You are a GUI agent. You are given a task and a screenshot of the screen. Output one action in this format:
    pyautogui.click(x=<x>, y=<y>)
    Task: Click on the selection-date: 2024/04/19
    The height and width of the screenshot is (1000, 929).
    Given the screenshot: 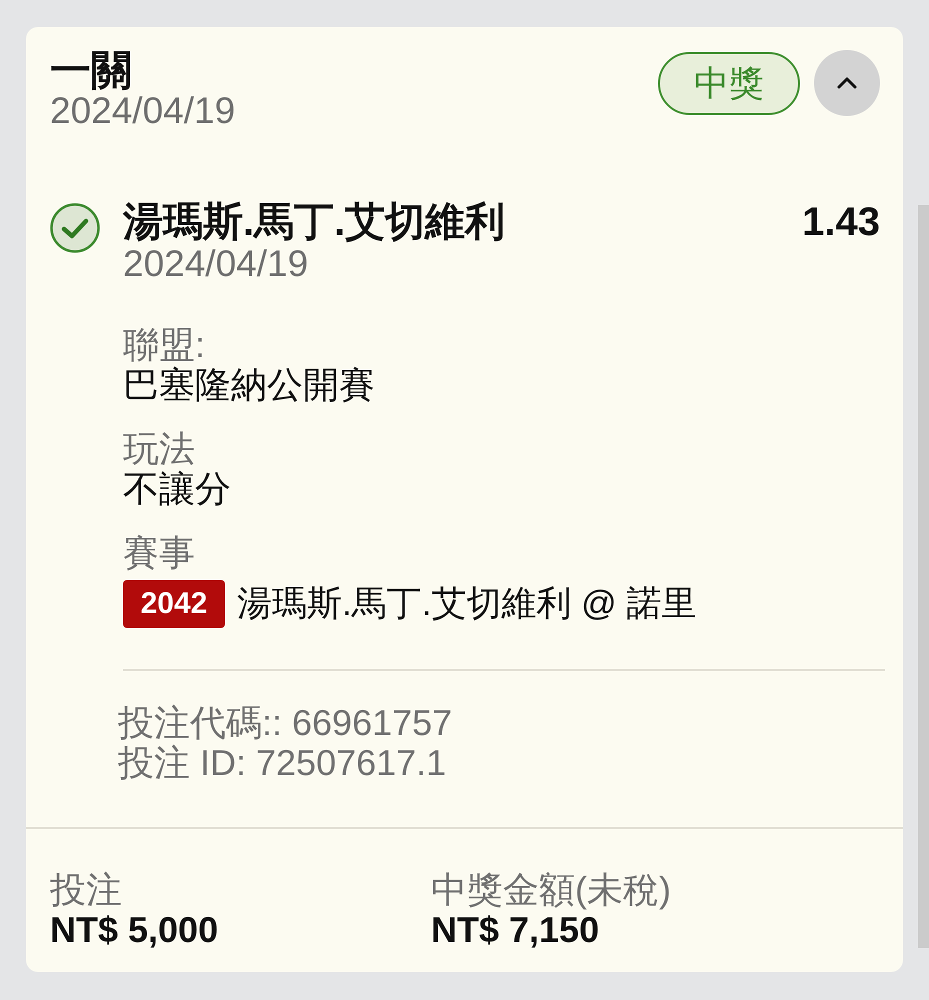 What is the action you would take?
    pyautogui.click(x=215, y=264)
    